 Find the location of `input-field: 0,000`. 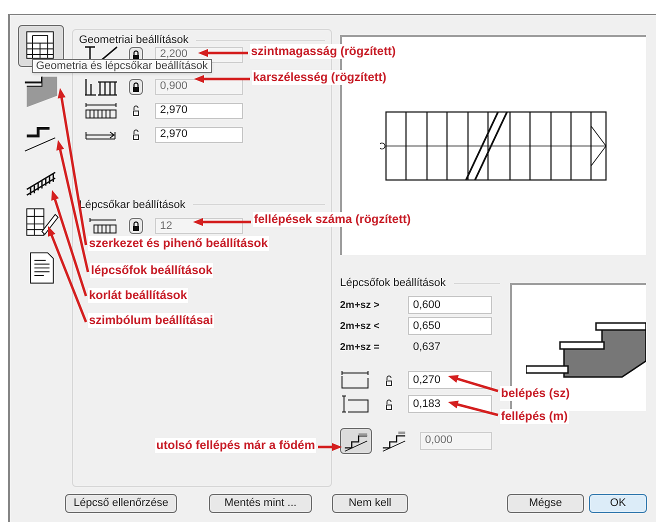

input-field: 0,000 is located at coordinates (456, 441).